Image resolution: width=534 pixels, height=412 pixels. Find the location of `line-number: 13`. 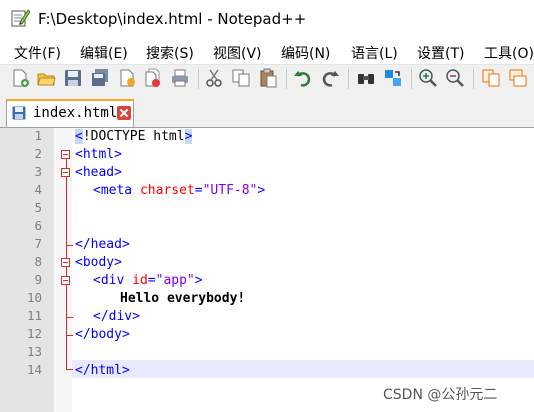

line-number: 13 is located at coordinates (34, 351).